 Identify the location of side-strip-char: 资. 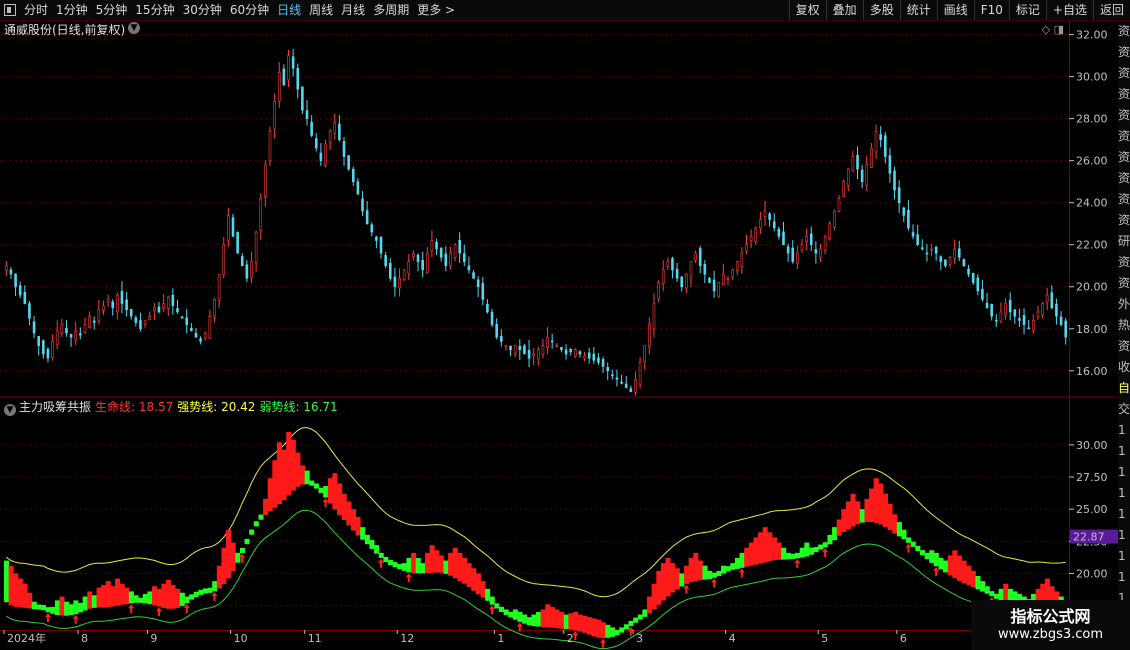
(1124, 94).